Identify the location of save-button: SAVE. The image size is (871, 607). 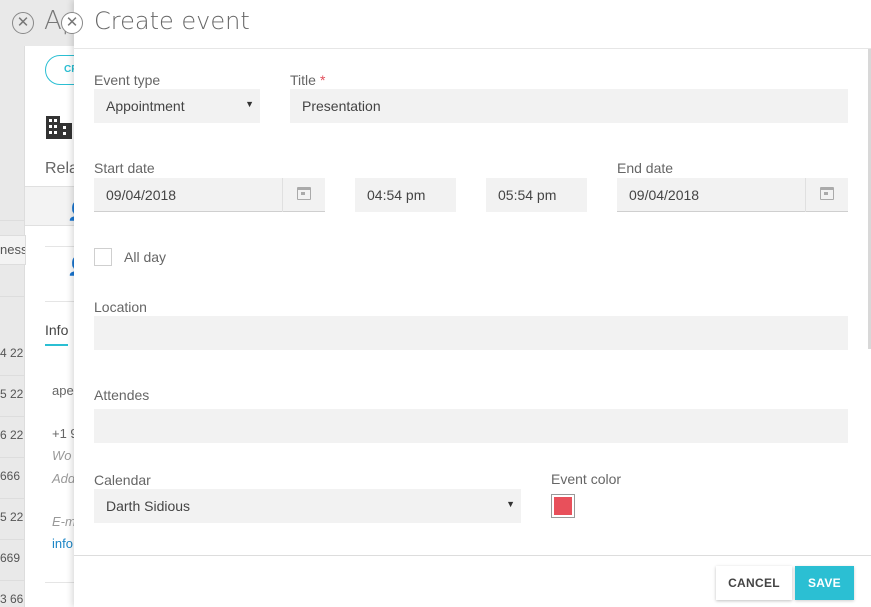
(824, 583).